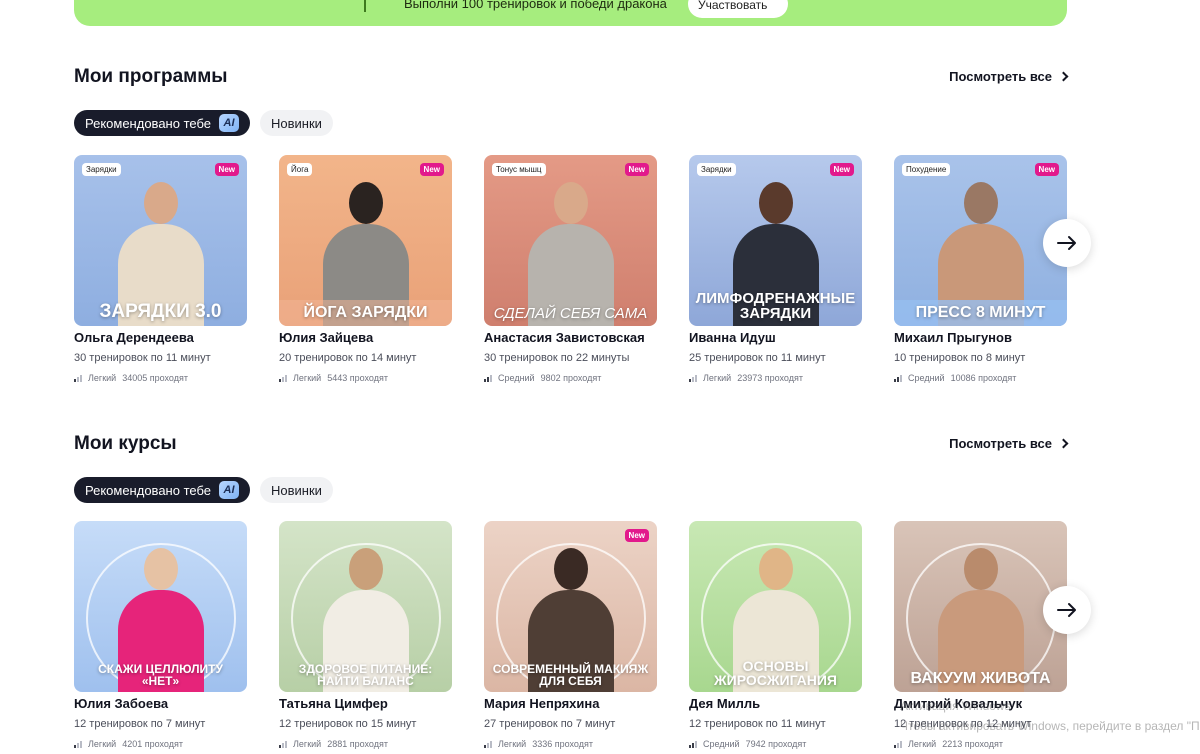 This screenshot has height=754, width=1200. What do you see at coordinates (775, 240) in the screenshot?
I see `program-cover: Зарядки New ЛИМФОДРЕНАЖНЫЕ ЗАРЯДКИ` at bounding box center [775, 240].